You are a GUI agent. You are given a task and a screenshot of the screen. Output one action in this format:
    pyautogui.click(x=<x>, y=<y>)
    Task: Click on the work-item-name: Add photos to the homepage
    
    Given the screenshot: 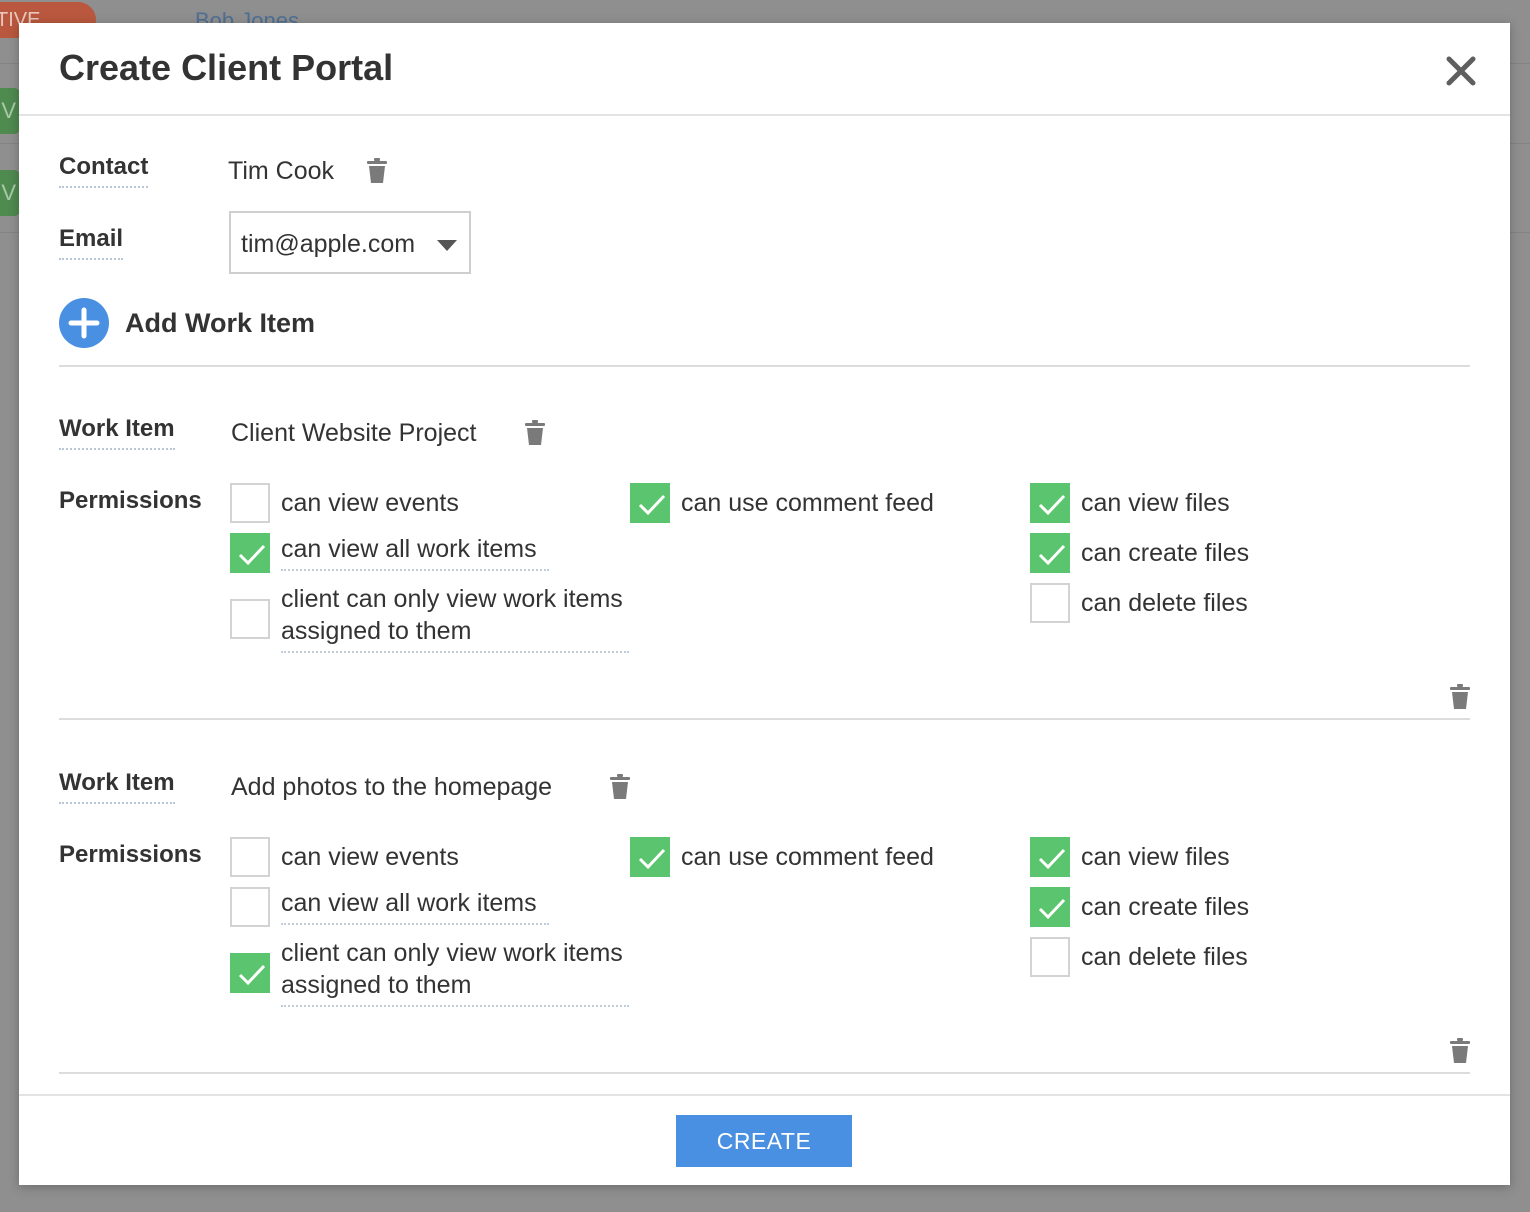 What is the action you would take?
    pyautogui.click(x=392, y=787)
    